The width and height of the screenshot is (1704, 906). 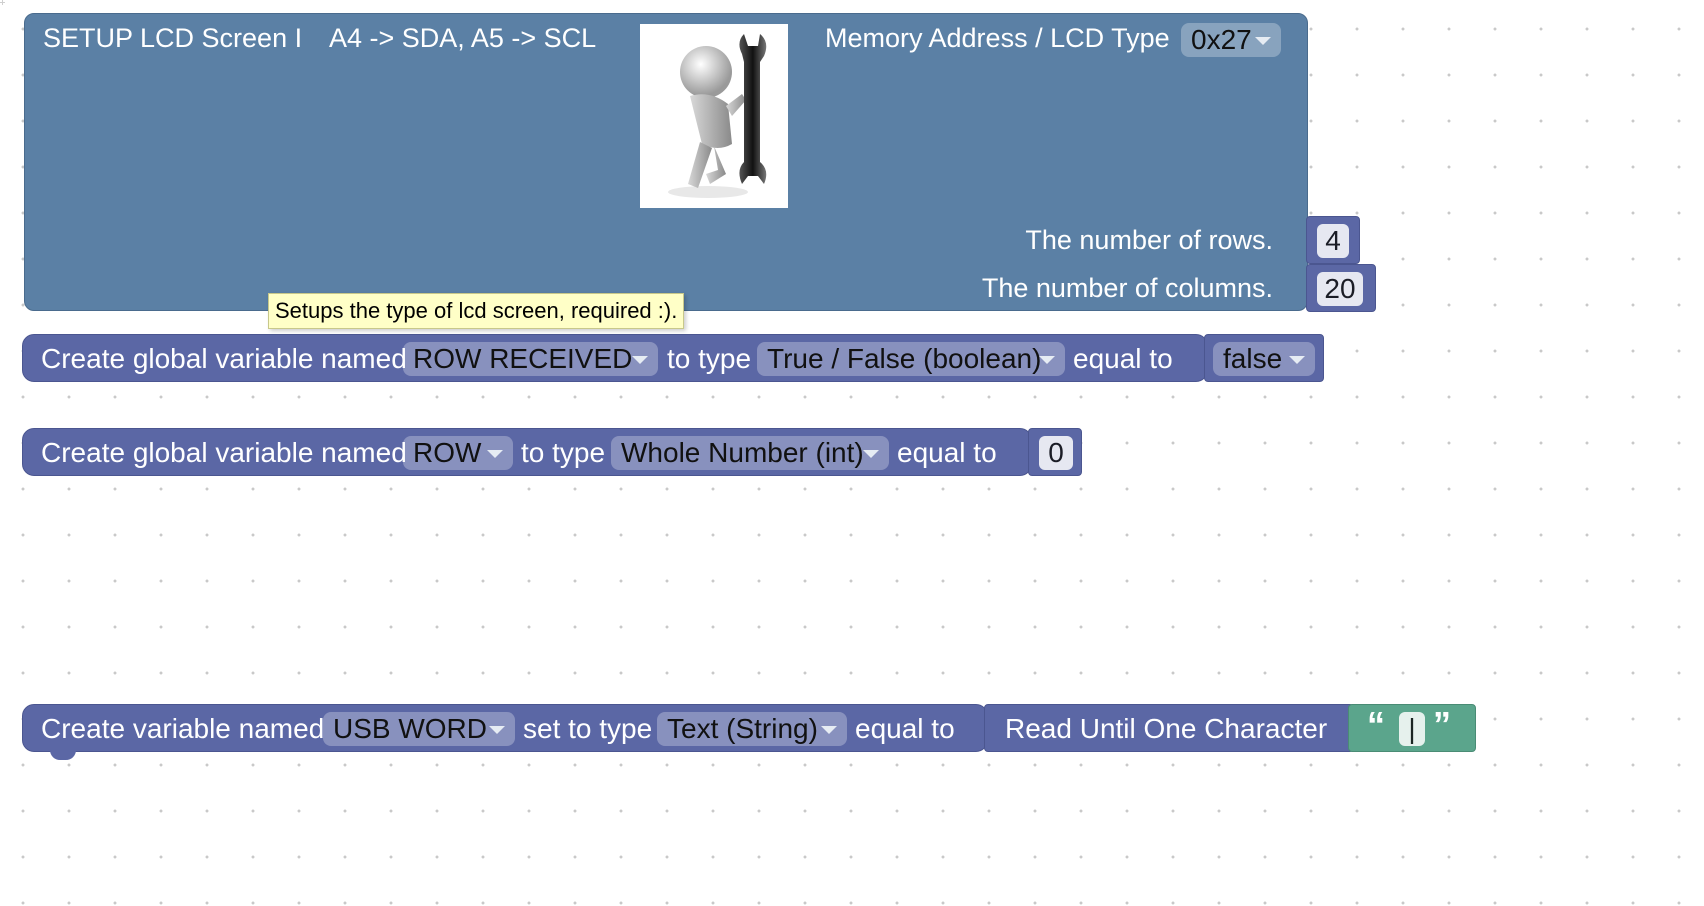 I want to click on variable-name-dropdown: ROW, so click(x=458, y=453).